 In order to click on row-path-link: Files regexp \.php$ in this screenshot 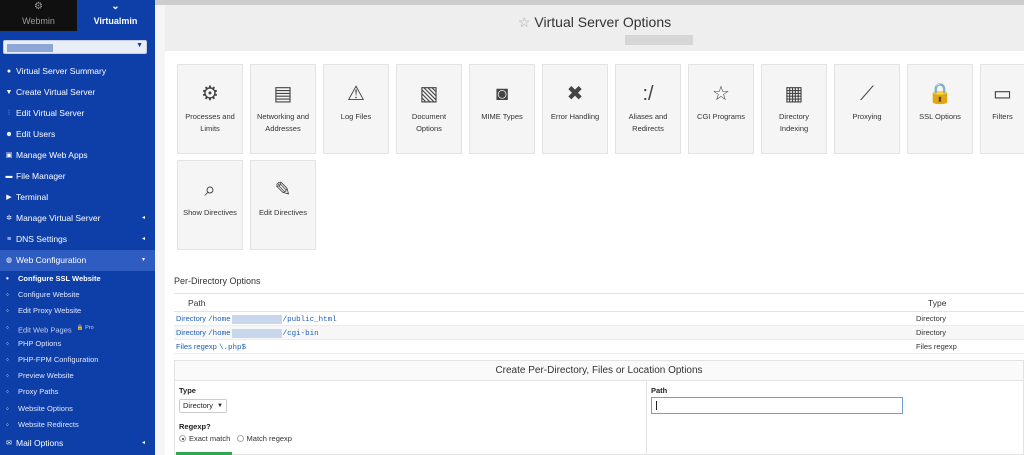, I will do `click(211, 347)`.